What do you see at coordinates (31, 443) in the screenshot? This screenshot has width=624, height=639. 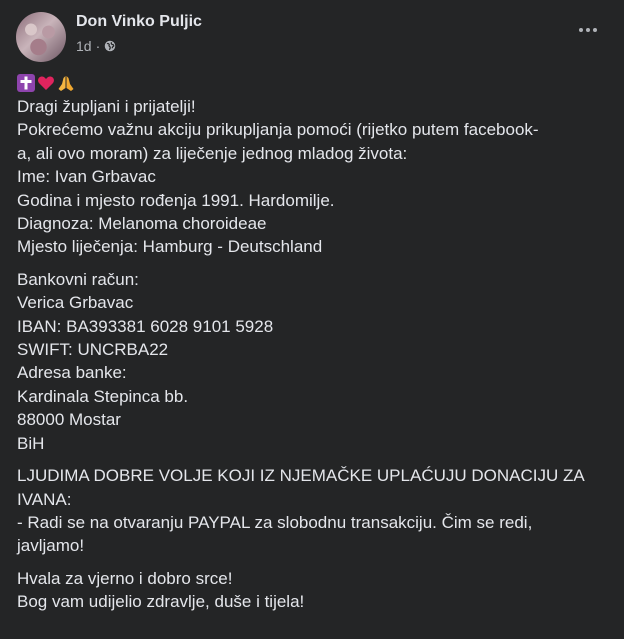 I see `text-line: BiH` at bounding box center [31, 443].